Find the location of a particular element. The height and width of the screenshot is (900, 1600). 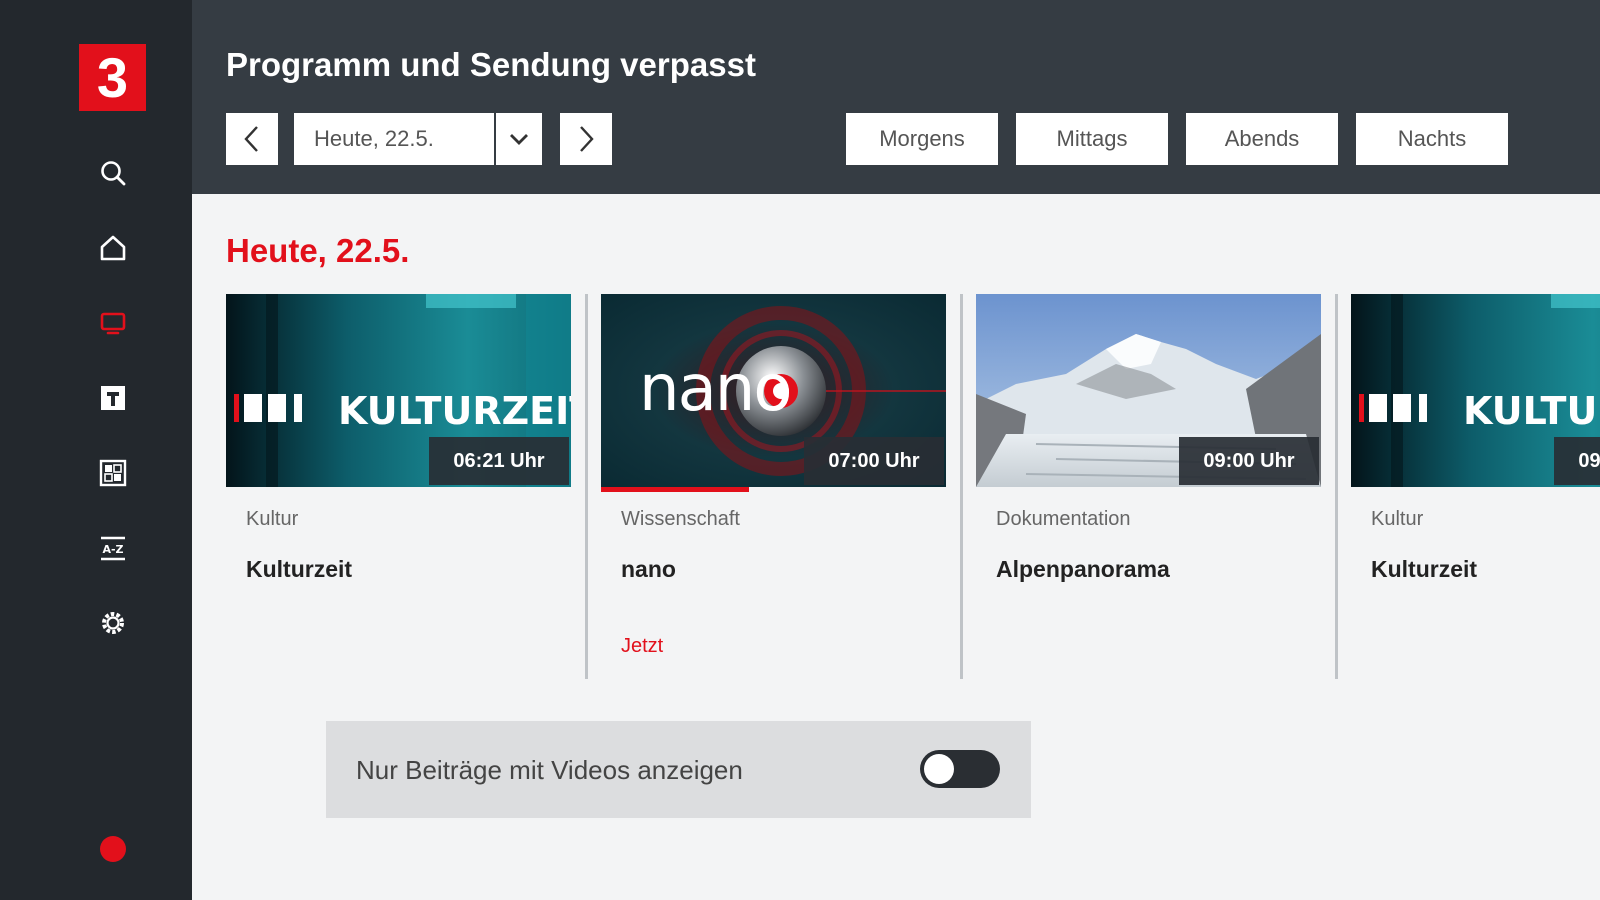

chevron-right-icon is located at coordinates (587, 139).